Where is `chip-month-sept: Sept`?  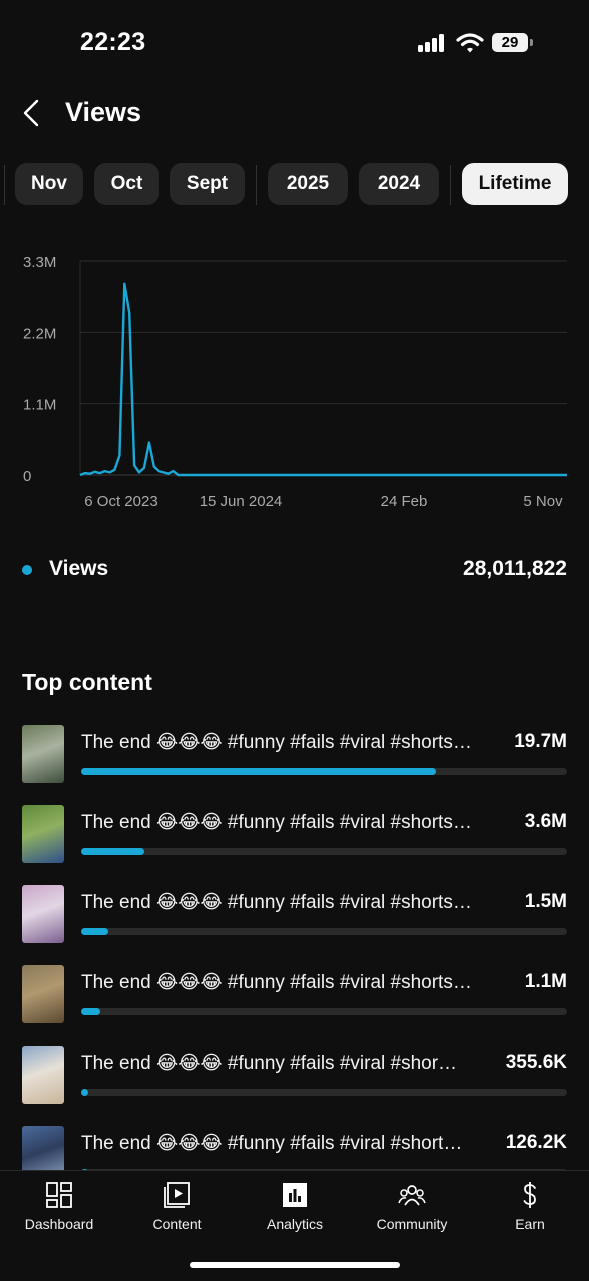
chip-month-sept: Sept is located at coordinates (207, 184).